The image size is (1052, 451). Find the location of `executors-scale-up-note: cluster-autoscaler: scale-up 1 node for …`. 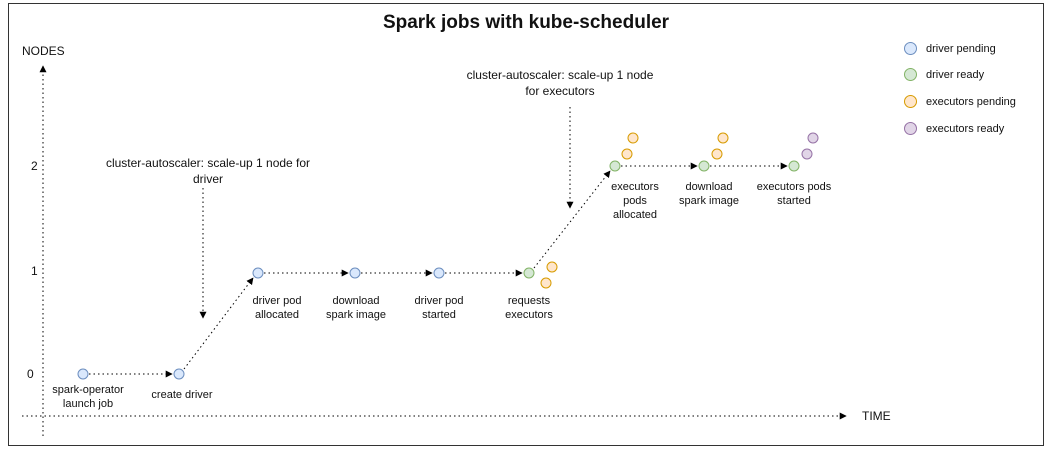

executors-scale-up-note: cluster-autoscaler: scale-up 1 node for … is located at coordinates (560, 83).